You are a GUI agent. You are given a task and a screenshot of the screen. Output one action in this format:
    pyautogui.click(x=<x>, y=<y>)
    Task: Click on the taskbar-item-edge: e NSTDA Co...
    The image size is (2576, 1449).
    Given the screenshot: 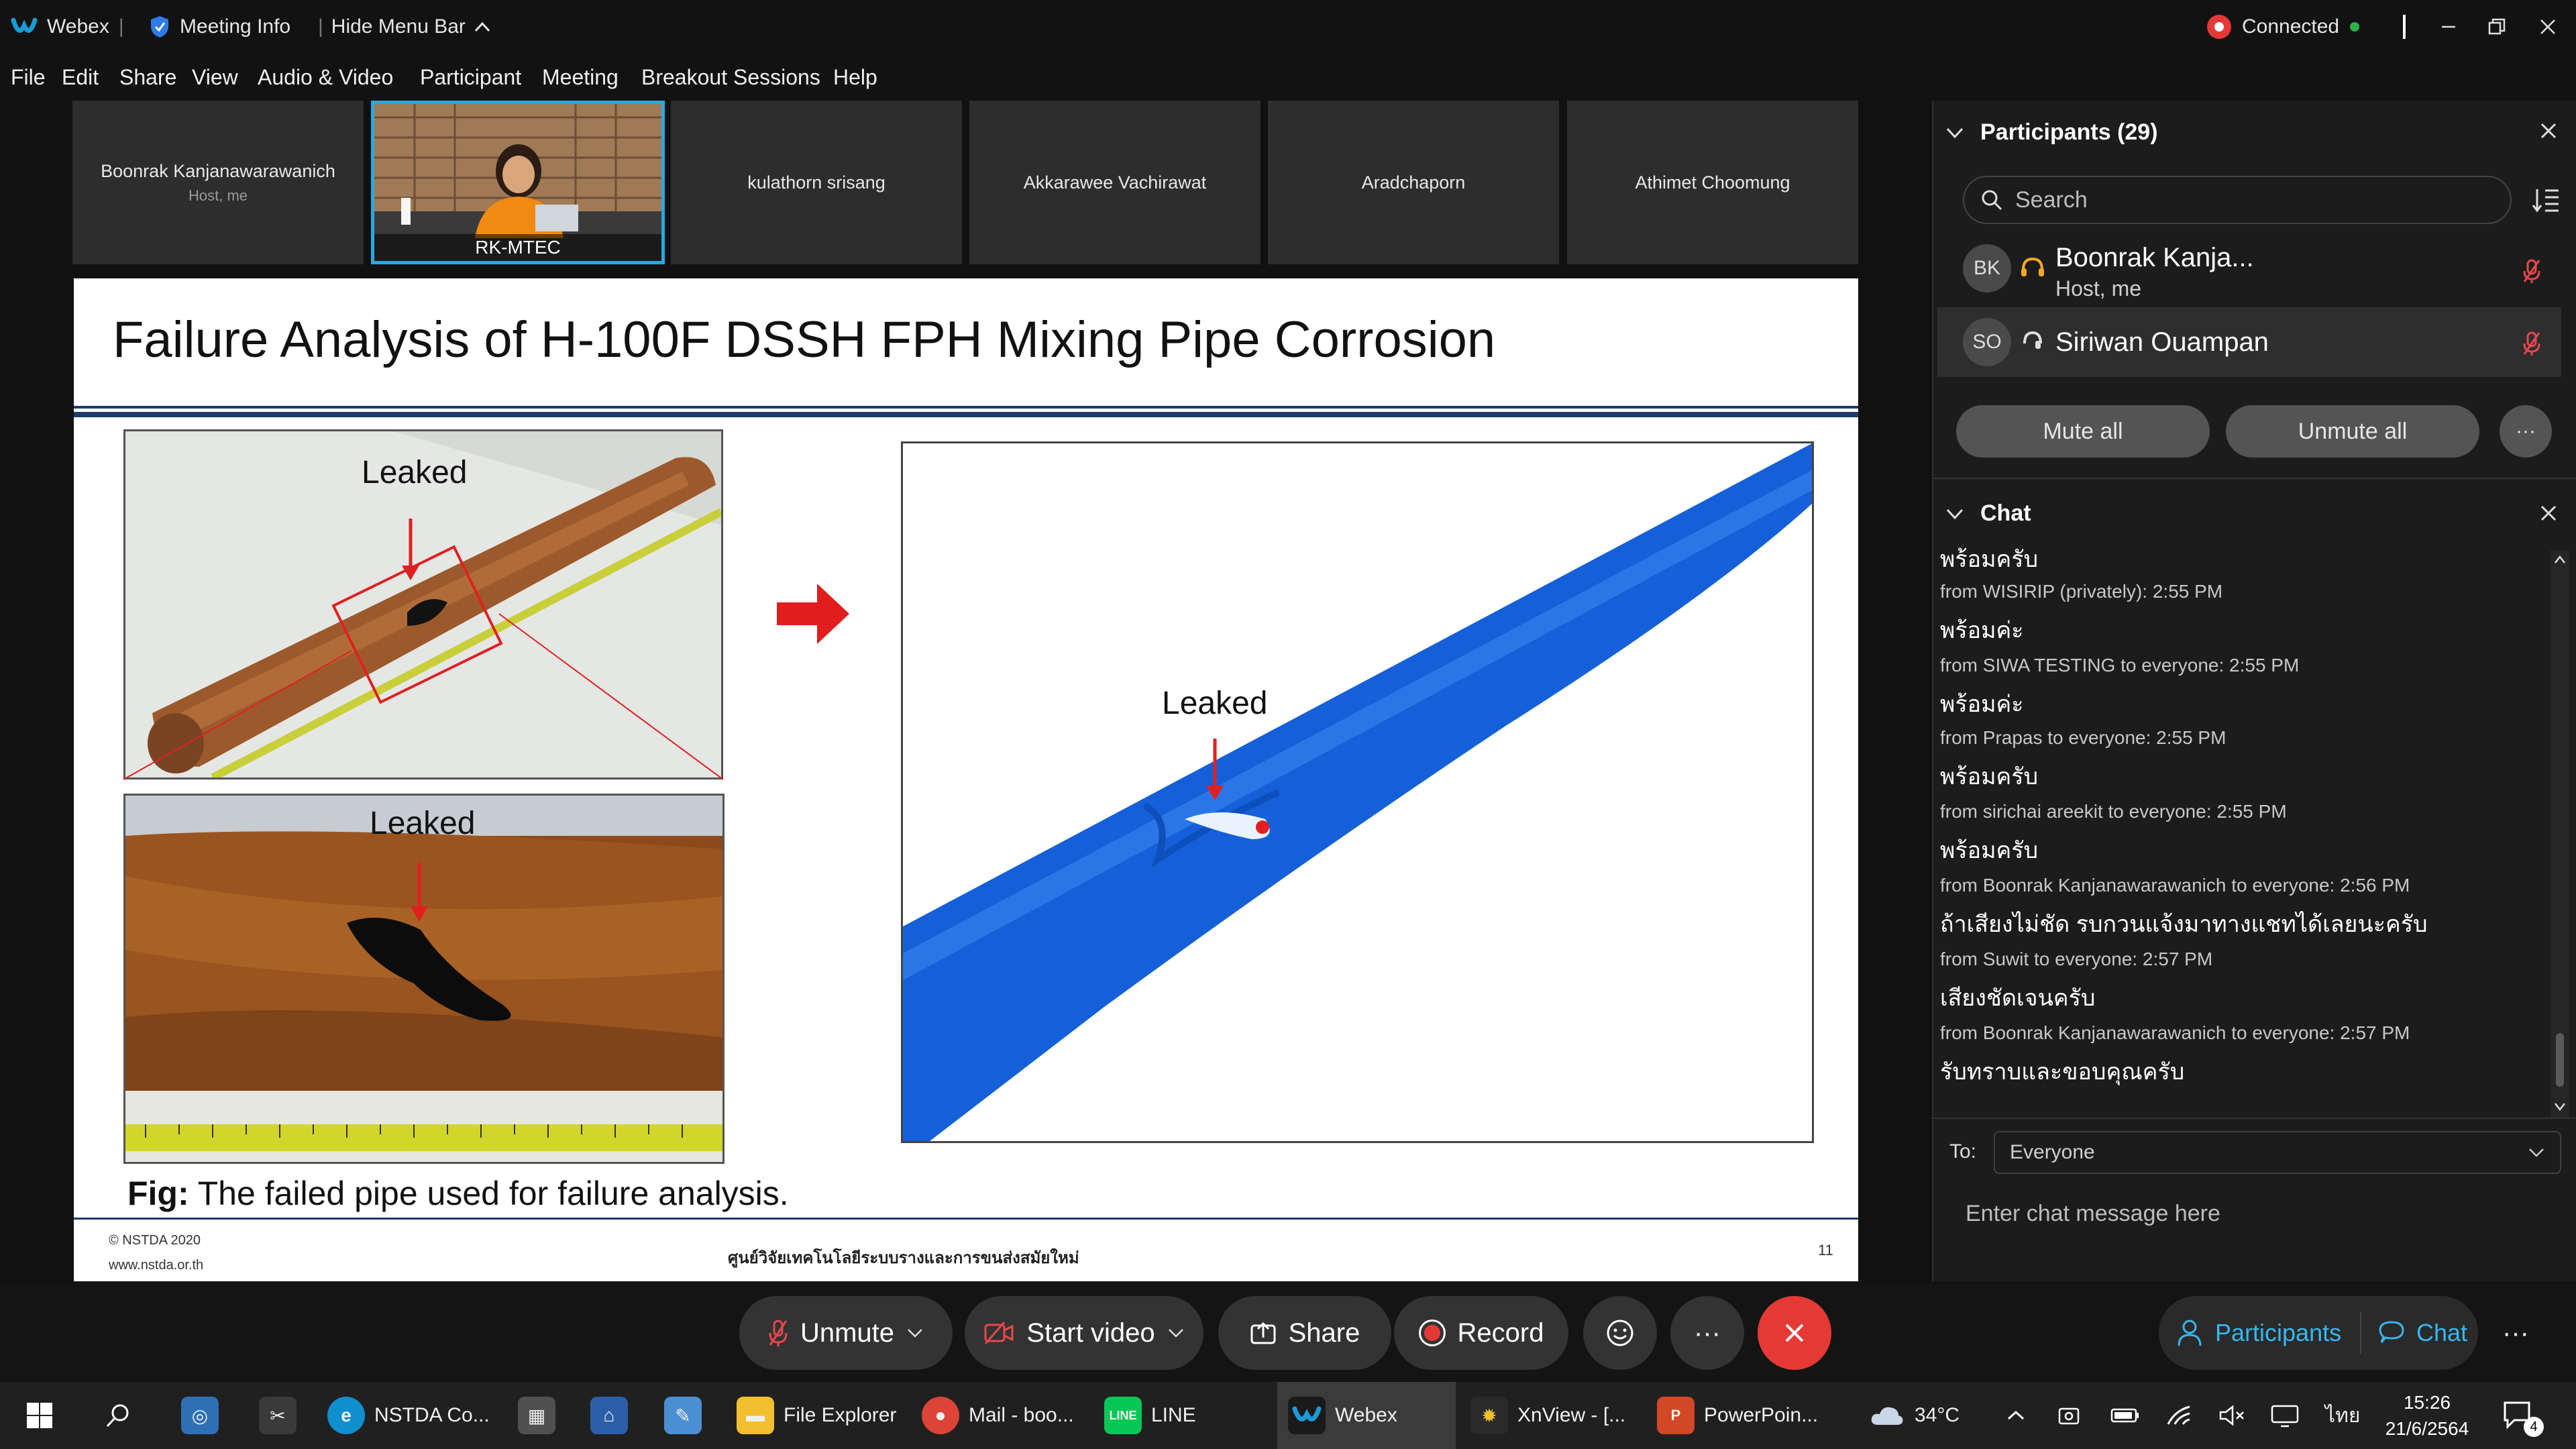 What is the action you would take?
    pyautogui.click(x=408, y=1415)
    